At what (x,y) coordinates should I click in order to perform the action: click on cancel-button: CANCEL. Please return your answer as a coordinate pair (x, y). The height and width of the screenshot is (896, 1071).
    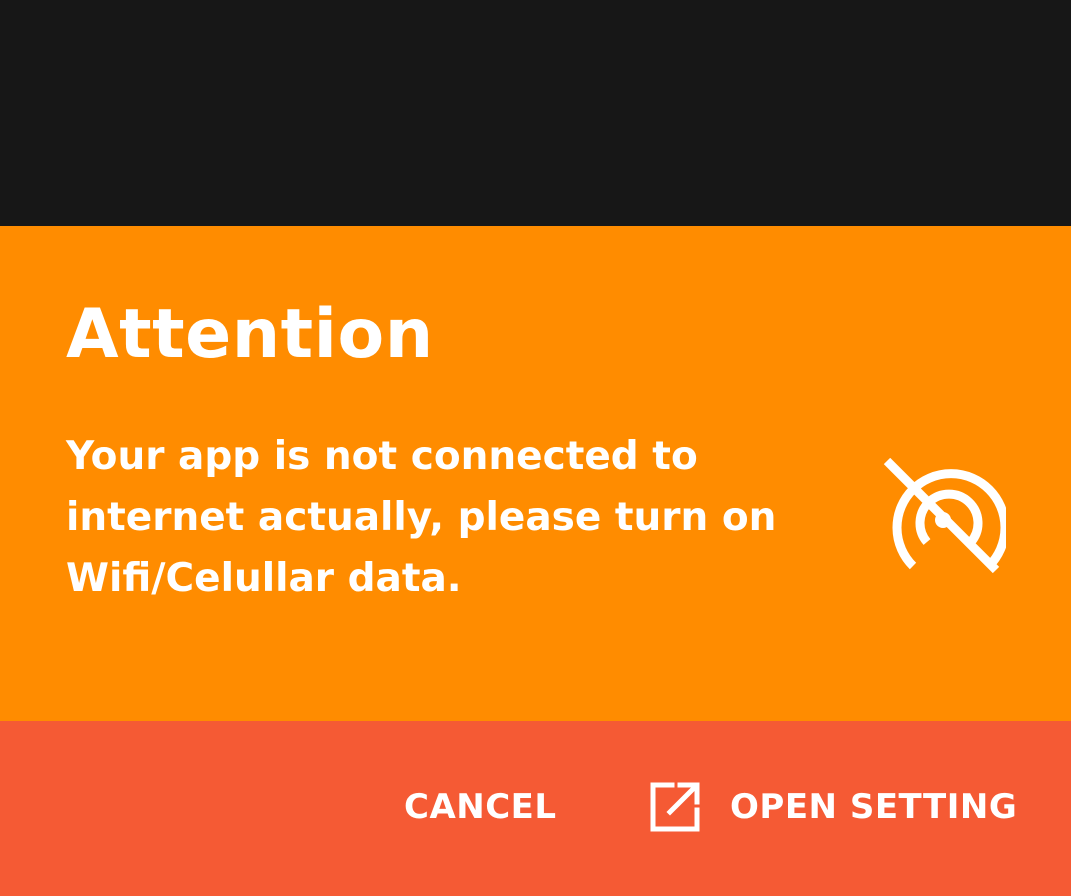
    Looking at the image, I should click on (480, 807).